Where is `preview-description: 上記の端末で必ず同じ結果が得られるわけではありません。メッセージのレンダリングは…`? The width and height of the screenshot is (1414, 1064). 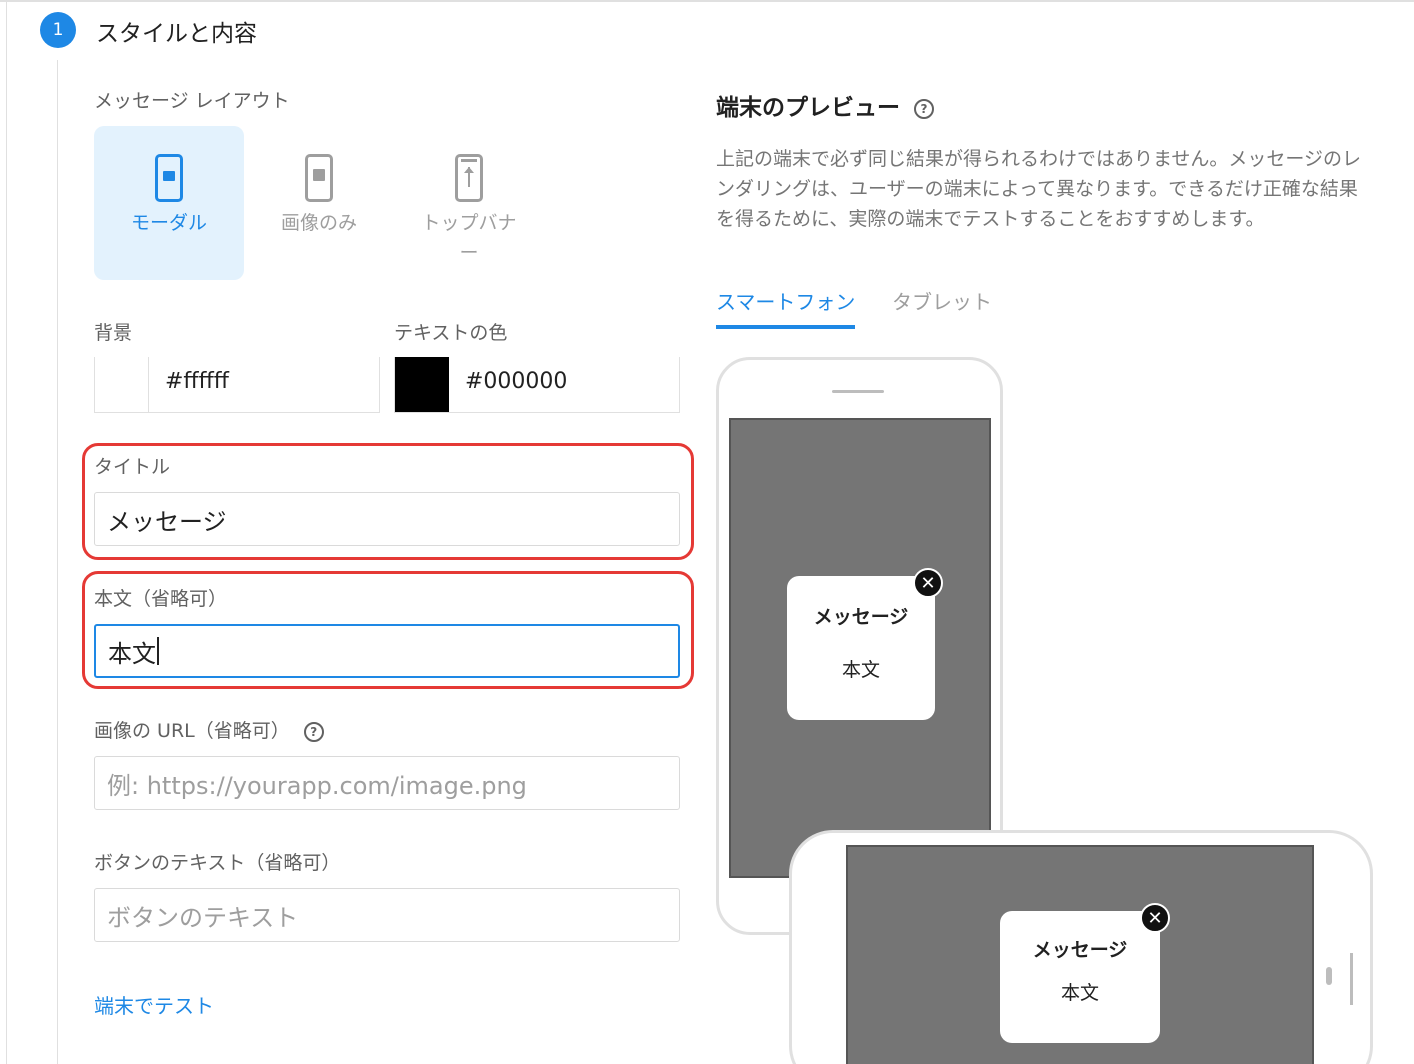 preview-description: 上記の端末で必ず同じ結果が得られるわけではありません。メッセージのレンダリングは… is located at coordinates (1039, 189).